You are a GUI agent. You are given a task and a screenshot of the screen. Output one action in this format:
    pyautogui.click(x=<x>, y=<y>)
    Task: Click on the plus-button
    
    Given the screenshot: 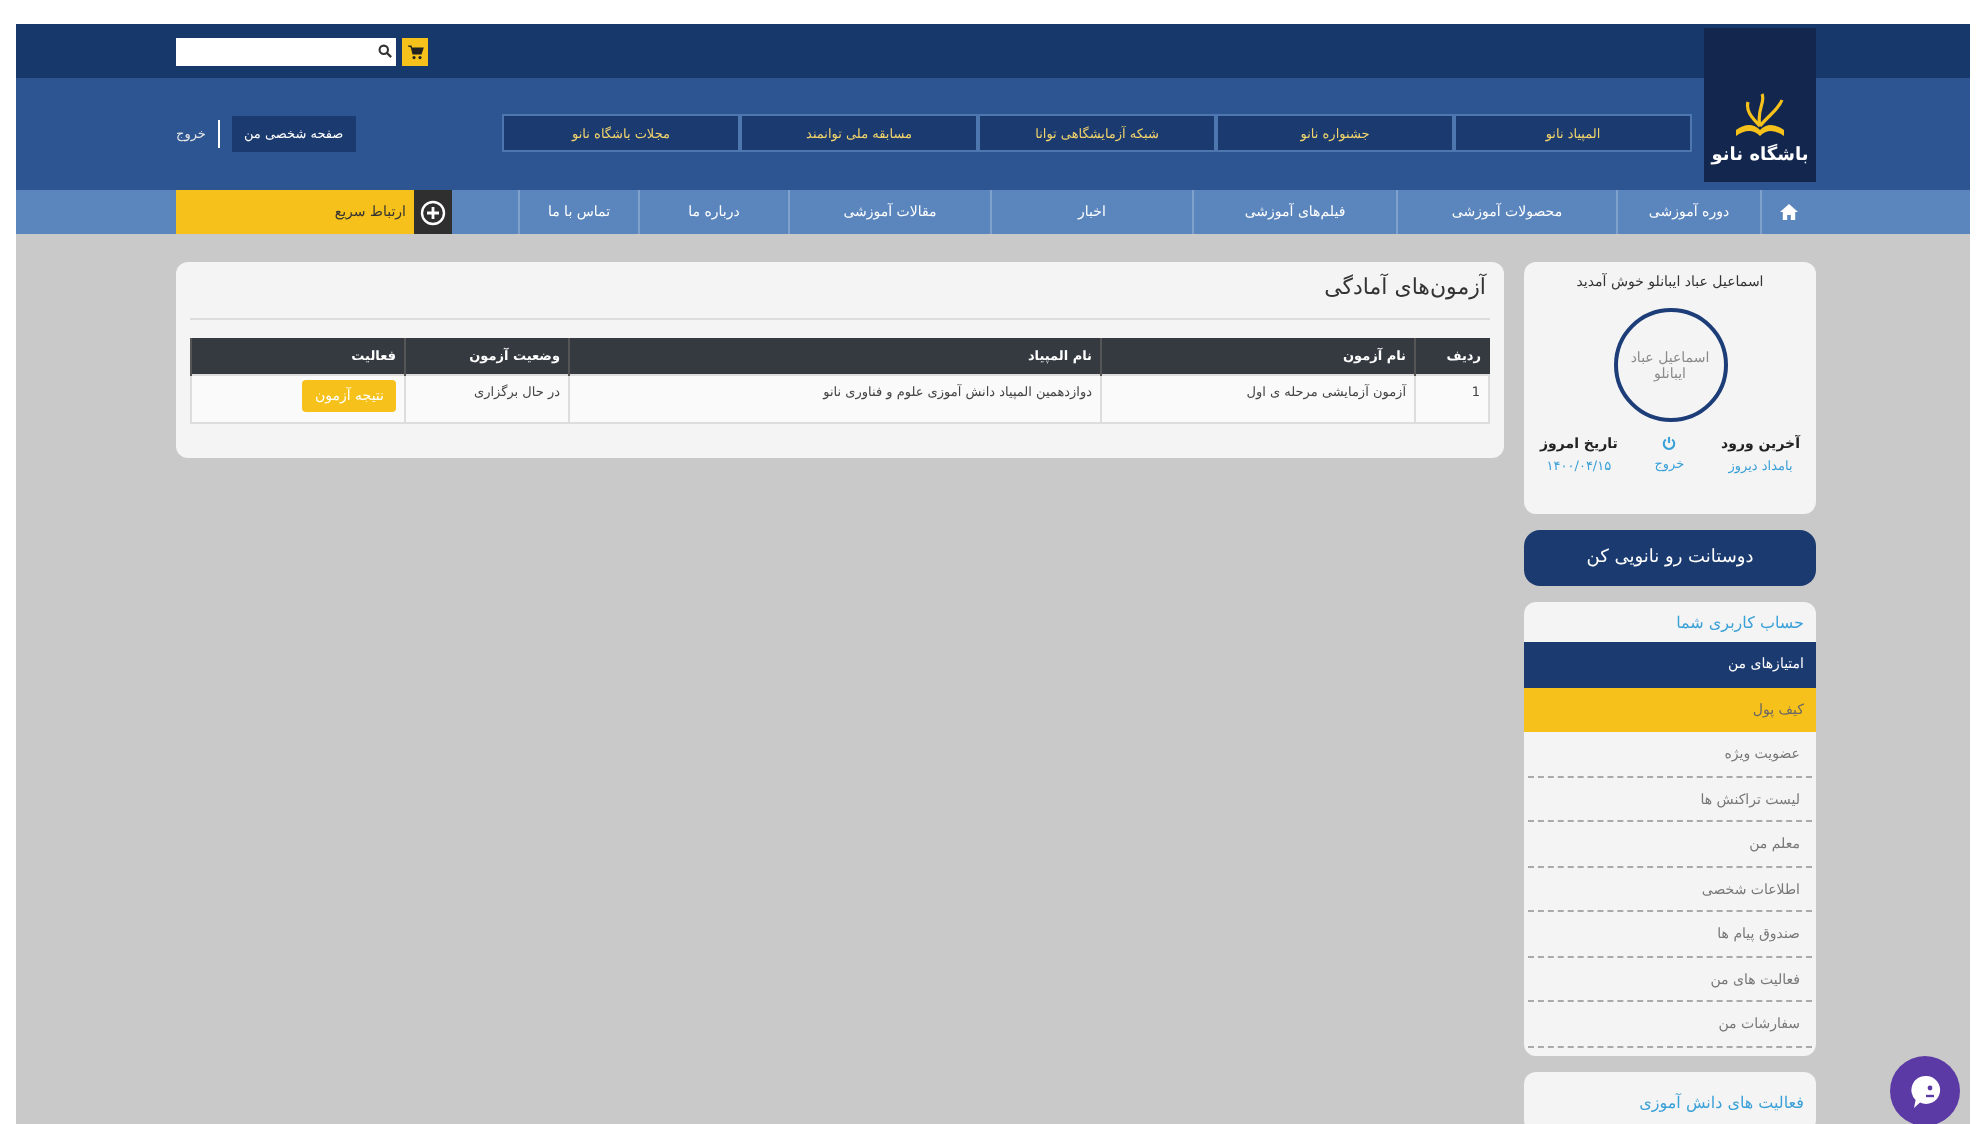 What is the action you would take?
    pyautogui.click(x=433, y=212)
    